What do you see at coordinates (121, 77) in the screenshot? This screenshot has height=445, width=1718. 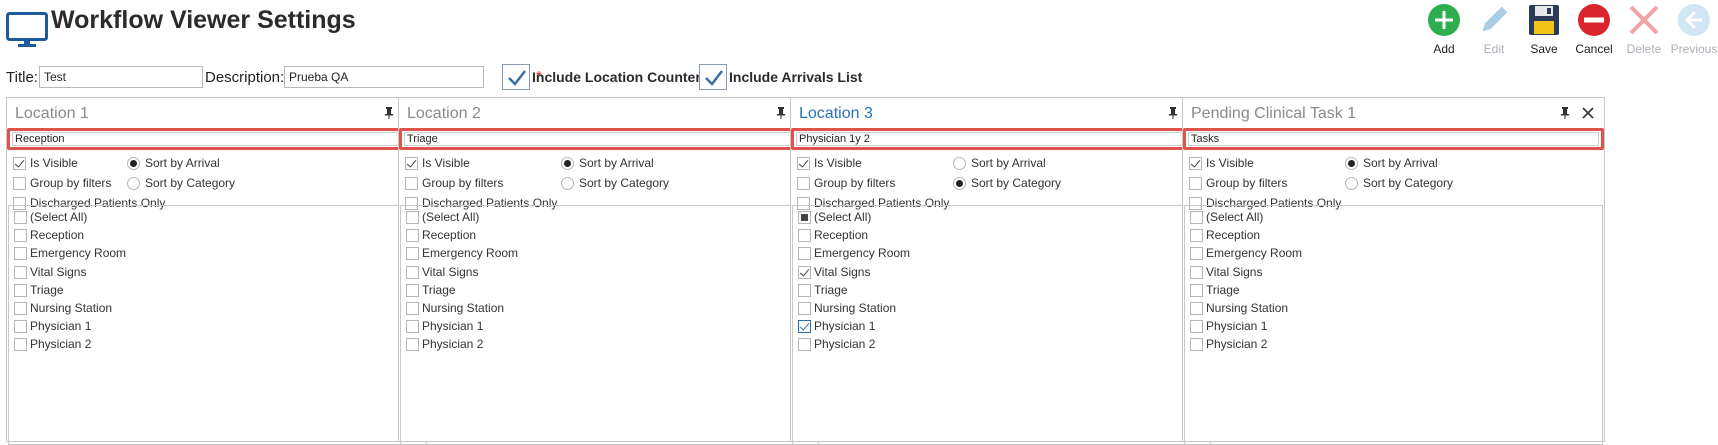 I see `title-input` at bounding box center [121, 77].